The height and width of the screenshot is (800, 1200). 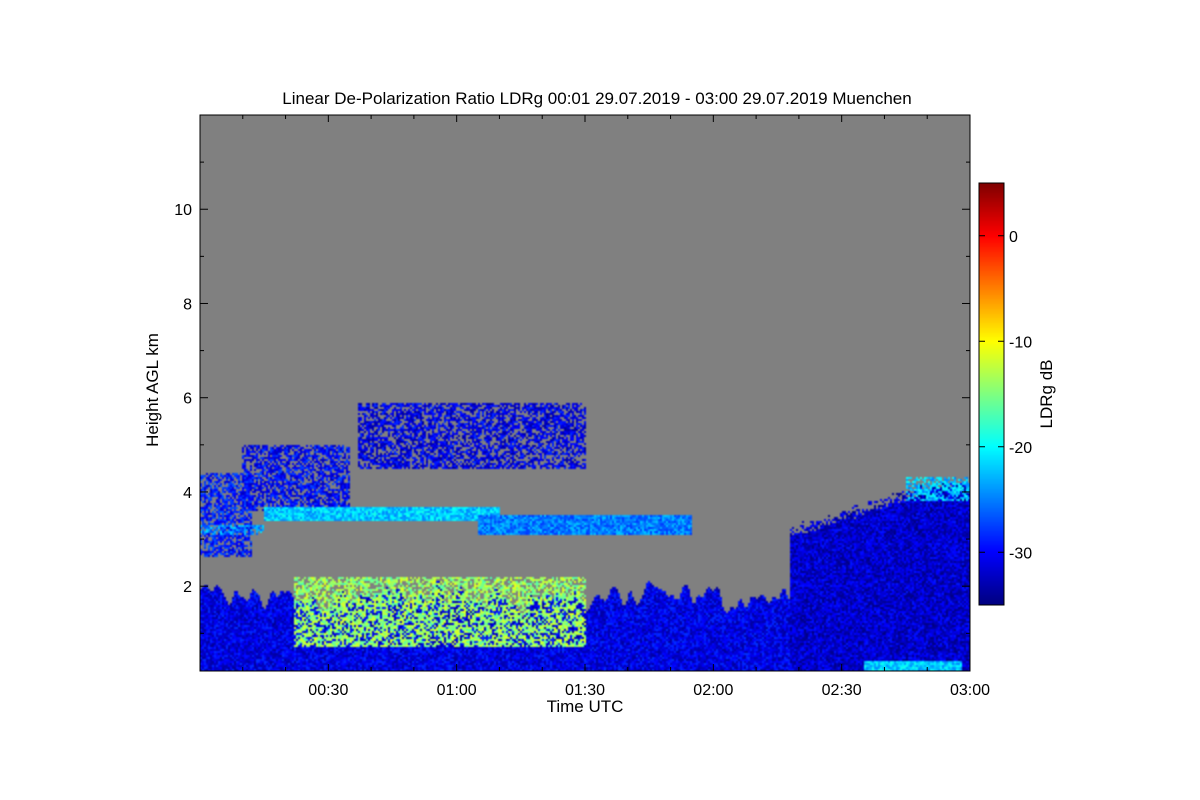 I want to click on x-tick-label: 00:30, so click(x=328, y=690).